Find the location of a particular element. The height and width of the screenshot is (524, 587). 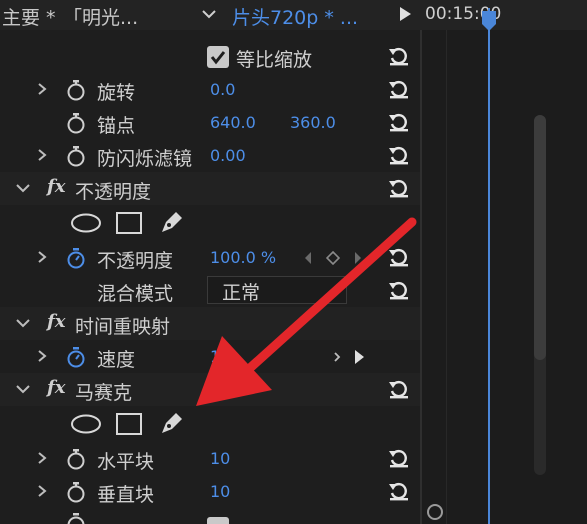

opacity-section-header: fx 不透明度 is located at coordinates (210, 188).